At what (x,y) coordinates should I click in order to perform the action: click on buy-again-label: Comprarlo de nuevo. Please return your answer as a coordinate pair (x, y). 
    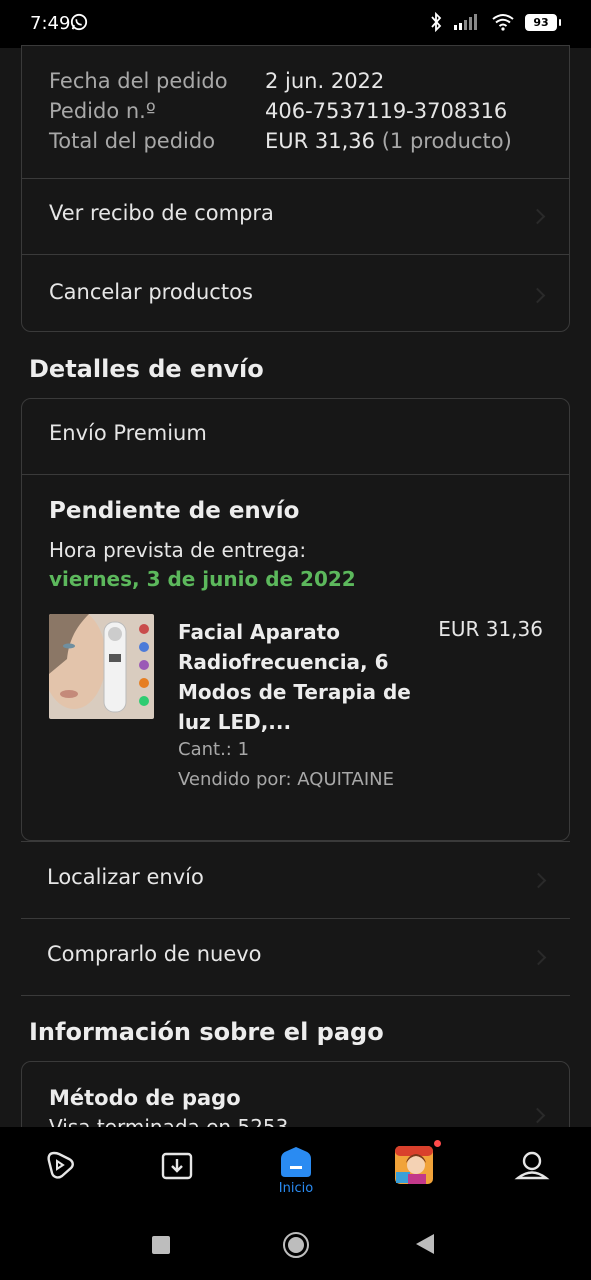
    Looking at the image, I should click on (154, 954).